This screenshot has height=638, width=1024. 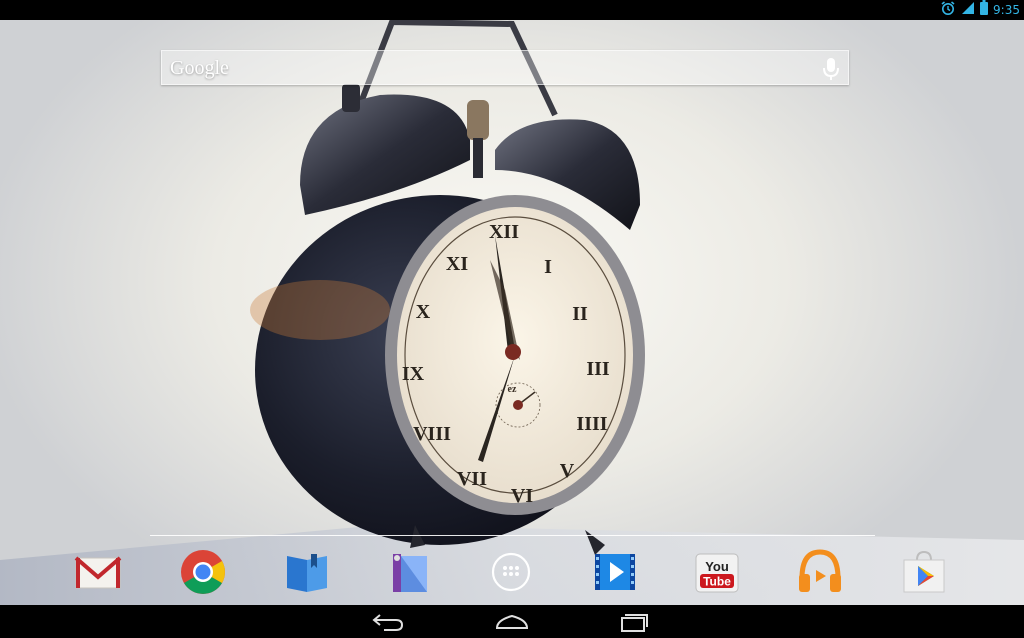 I want to click on google-search-bar: Google, so click(x=505, y=67).